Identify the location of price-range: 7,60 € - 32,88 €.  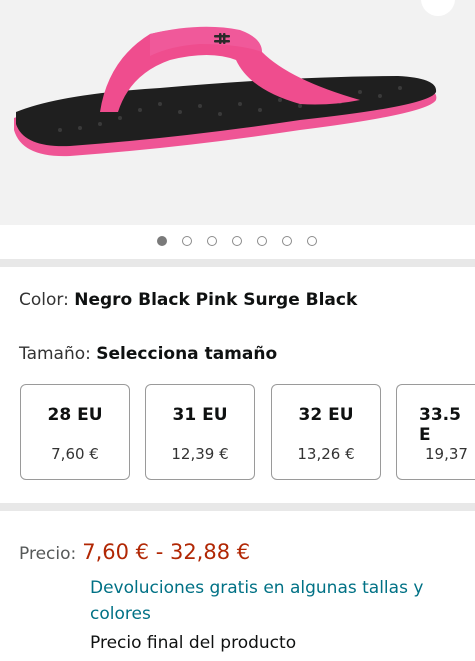
(166, 552).